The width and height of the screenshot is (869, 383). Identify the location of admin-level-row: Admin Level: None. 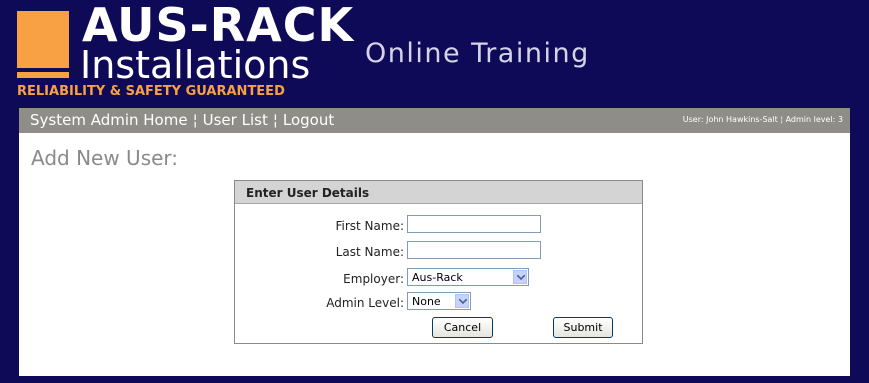
(438, 303).